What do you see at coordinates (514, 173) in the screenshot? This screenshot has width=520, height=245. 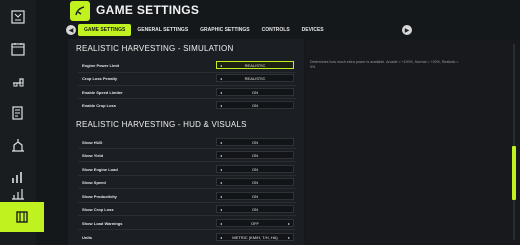 I see `scrollbar-thumb` at bounding box center [514, 173].